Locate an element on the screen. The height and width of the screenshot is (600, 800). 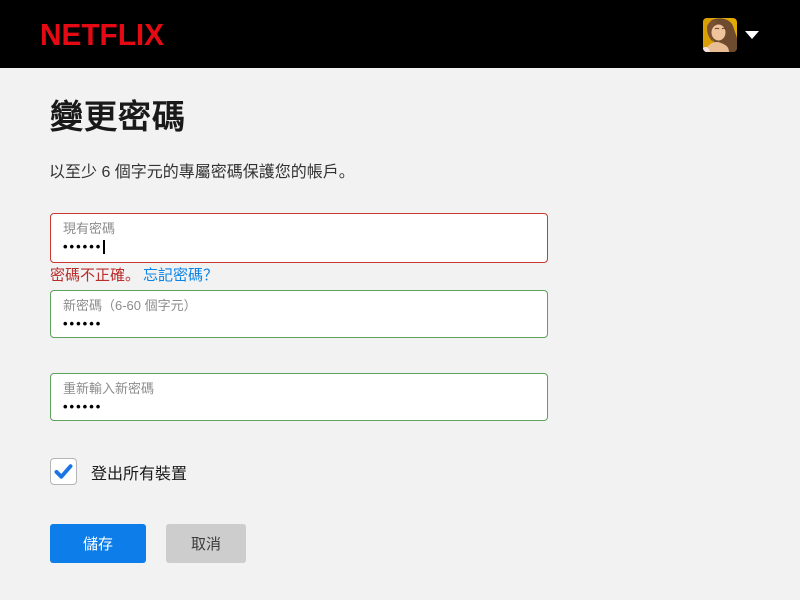
new-password-label: 新密碼（6-60 個字元） is located at coordinates (130, 305).